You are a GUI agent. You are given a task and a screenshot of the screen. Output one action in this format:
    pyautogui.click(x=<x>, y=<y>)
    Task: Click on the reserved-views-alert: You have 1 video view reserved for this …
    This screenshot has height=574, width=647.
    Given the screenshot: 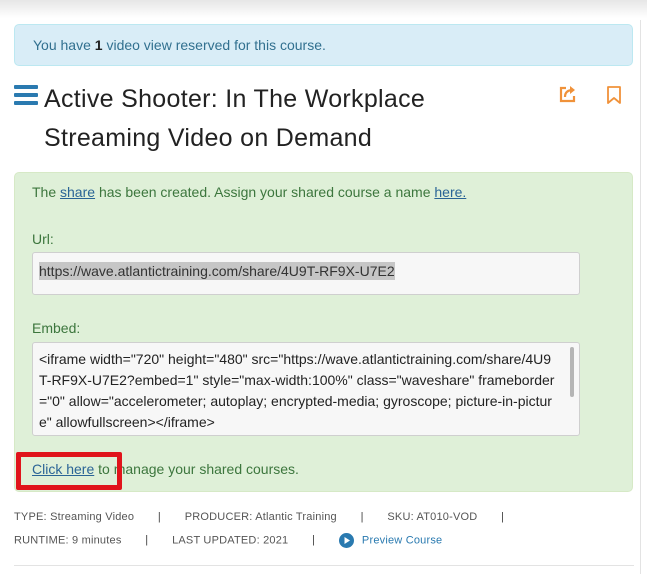 What is the action you would take?
    pyautogui.click(x=323, y=45)
    